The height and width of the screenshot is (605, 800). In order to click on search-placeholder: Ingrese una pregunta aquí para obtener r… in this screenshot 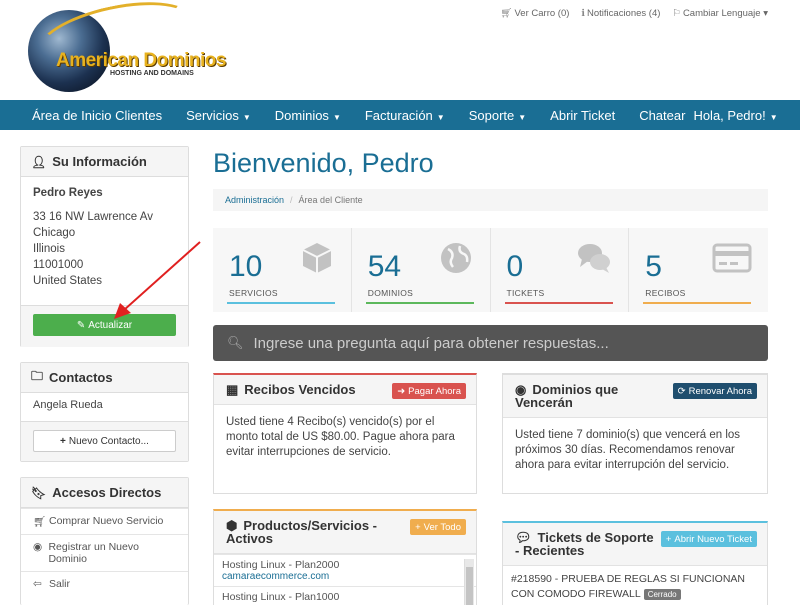, I will do `click(431, 343)`.